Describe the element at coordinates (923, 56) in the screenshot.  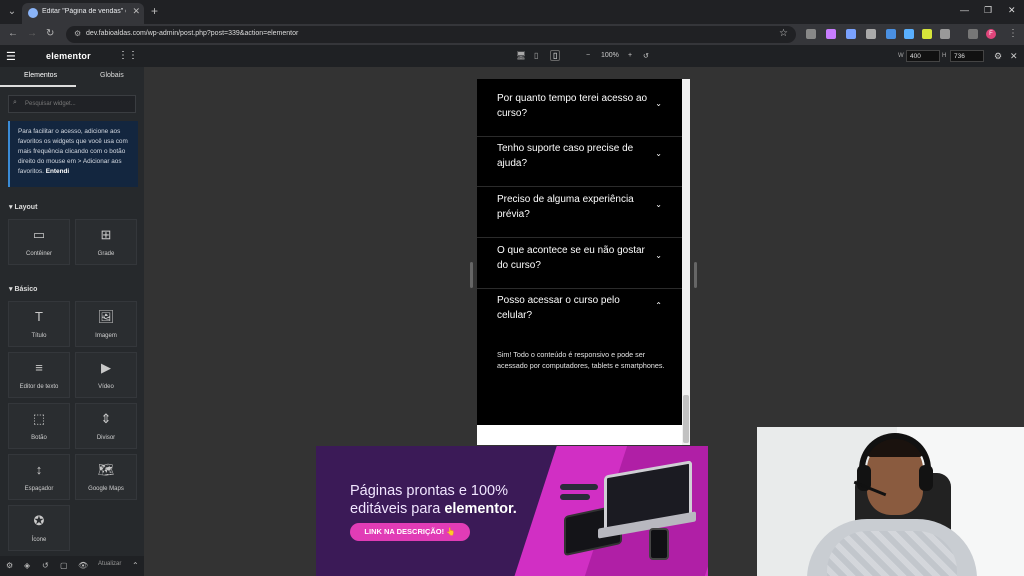
I see `width-input: 400` at that location.